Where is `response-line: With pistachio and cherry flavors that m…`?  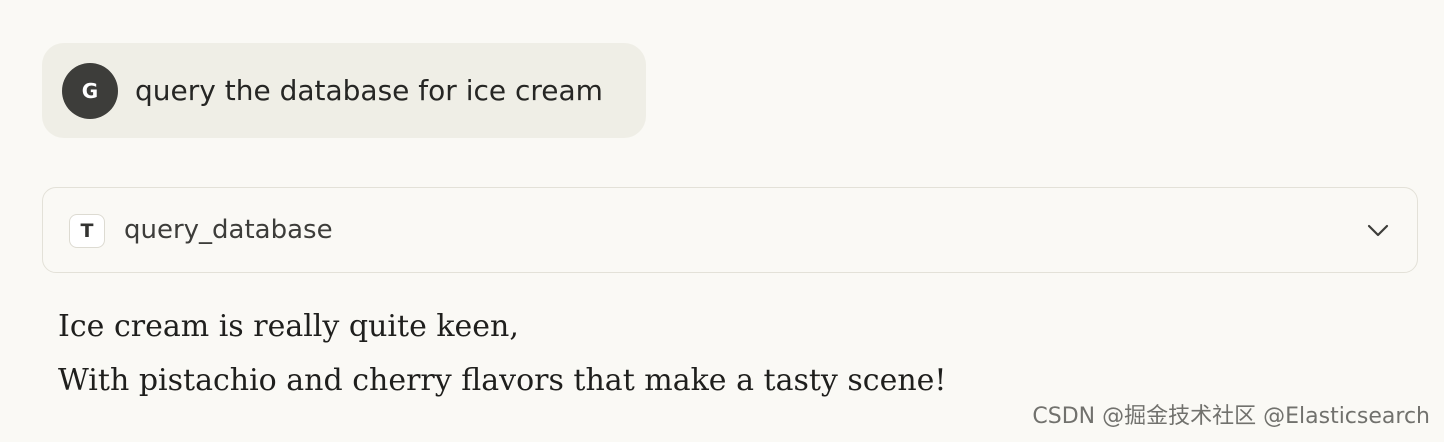
response-line: With pistachio and cherry flavors that m… is located at coordinates (502, 380).